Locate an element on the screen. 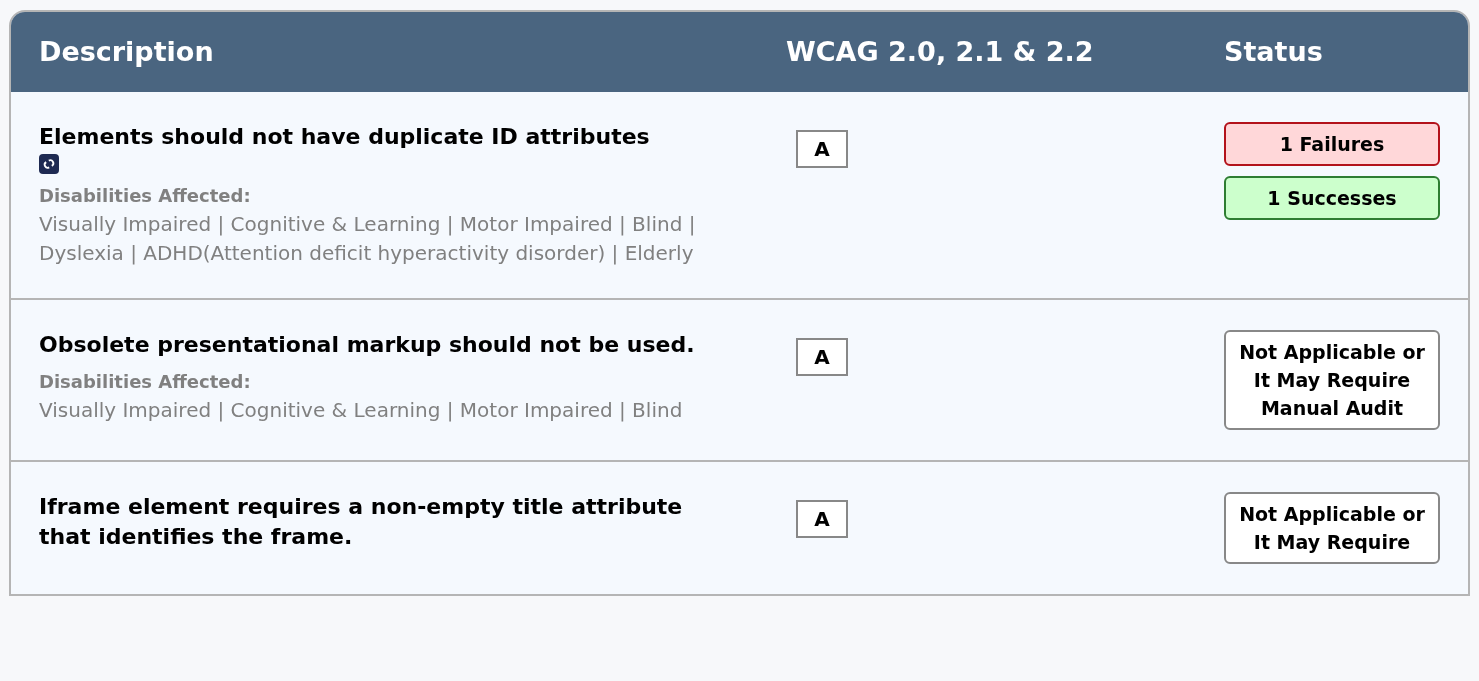  link-icon is located at coordinates (49, 164).